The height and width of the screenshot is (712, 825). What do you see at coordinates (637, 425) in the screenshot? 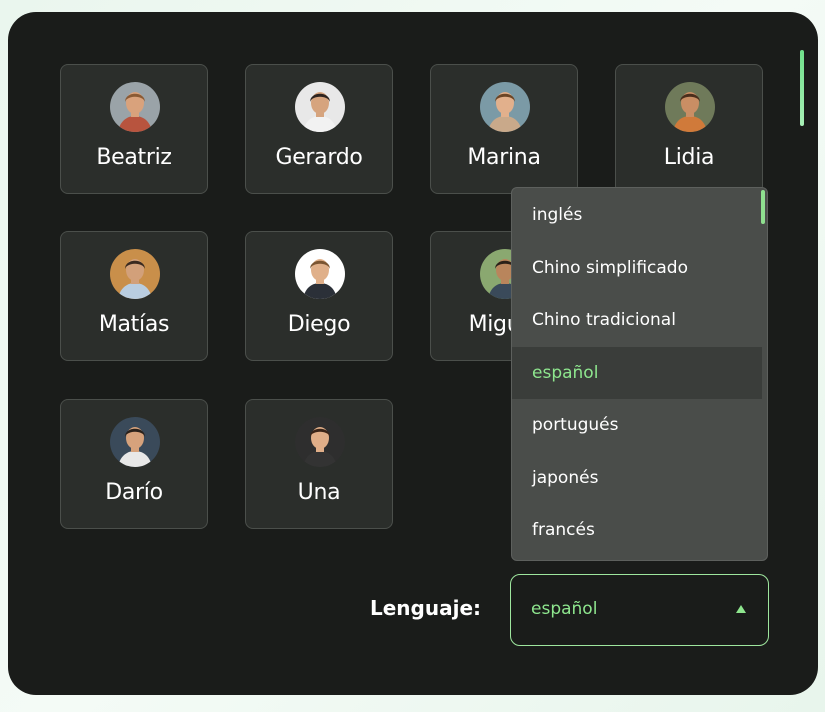
I see `language-option: portugués` at bounding box center [637, 425].